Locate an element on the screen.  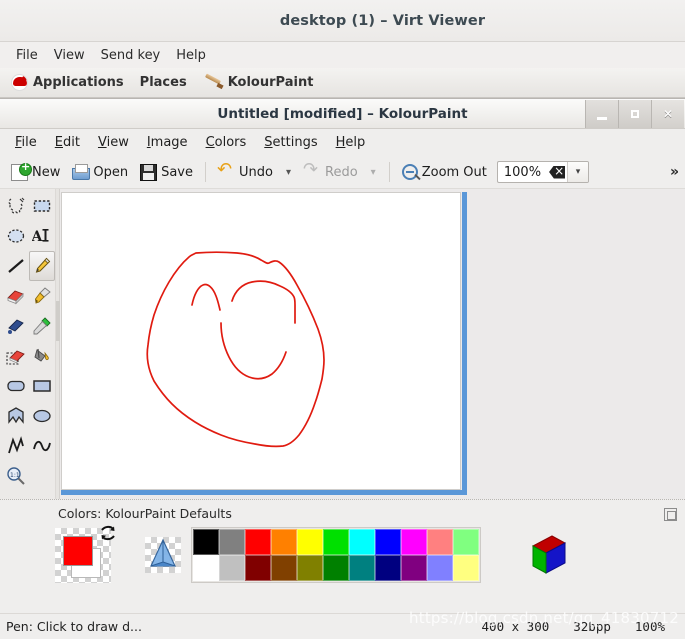
rectangular-select-tool is located at coordinates (42, 206).